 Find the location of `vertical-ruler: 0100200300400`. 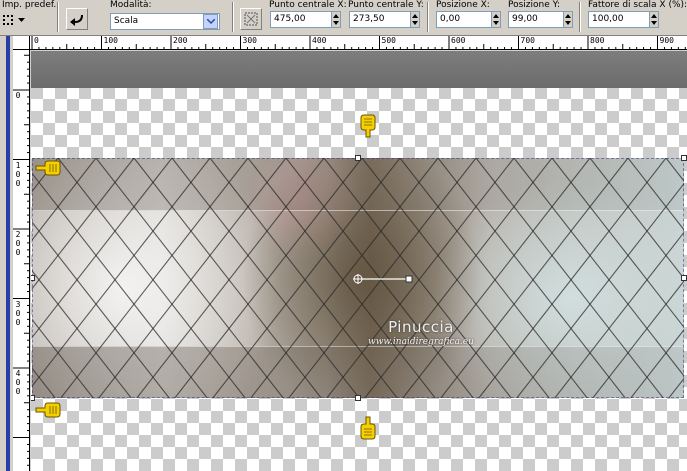

vertical-ruler: 0100200300400 is located at coordinates (21, 260).